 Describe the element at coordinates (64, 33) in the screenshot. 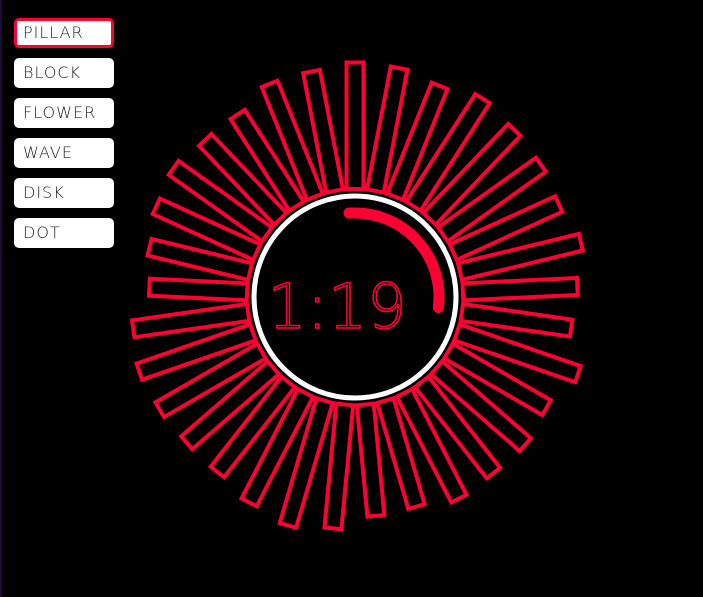

I see `mode-button-pillar: PILLAR` at that location.